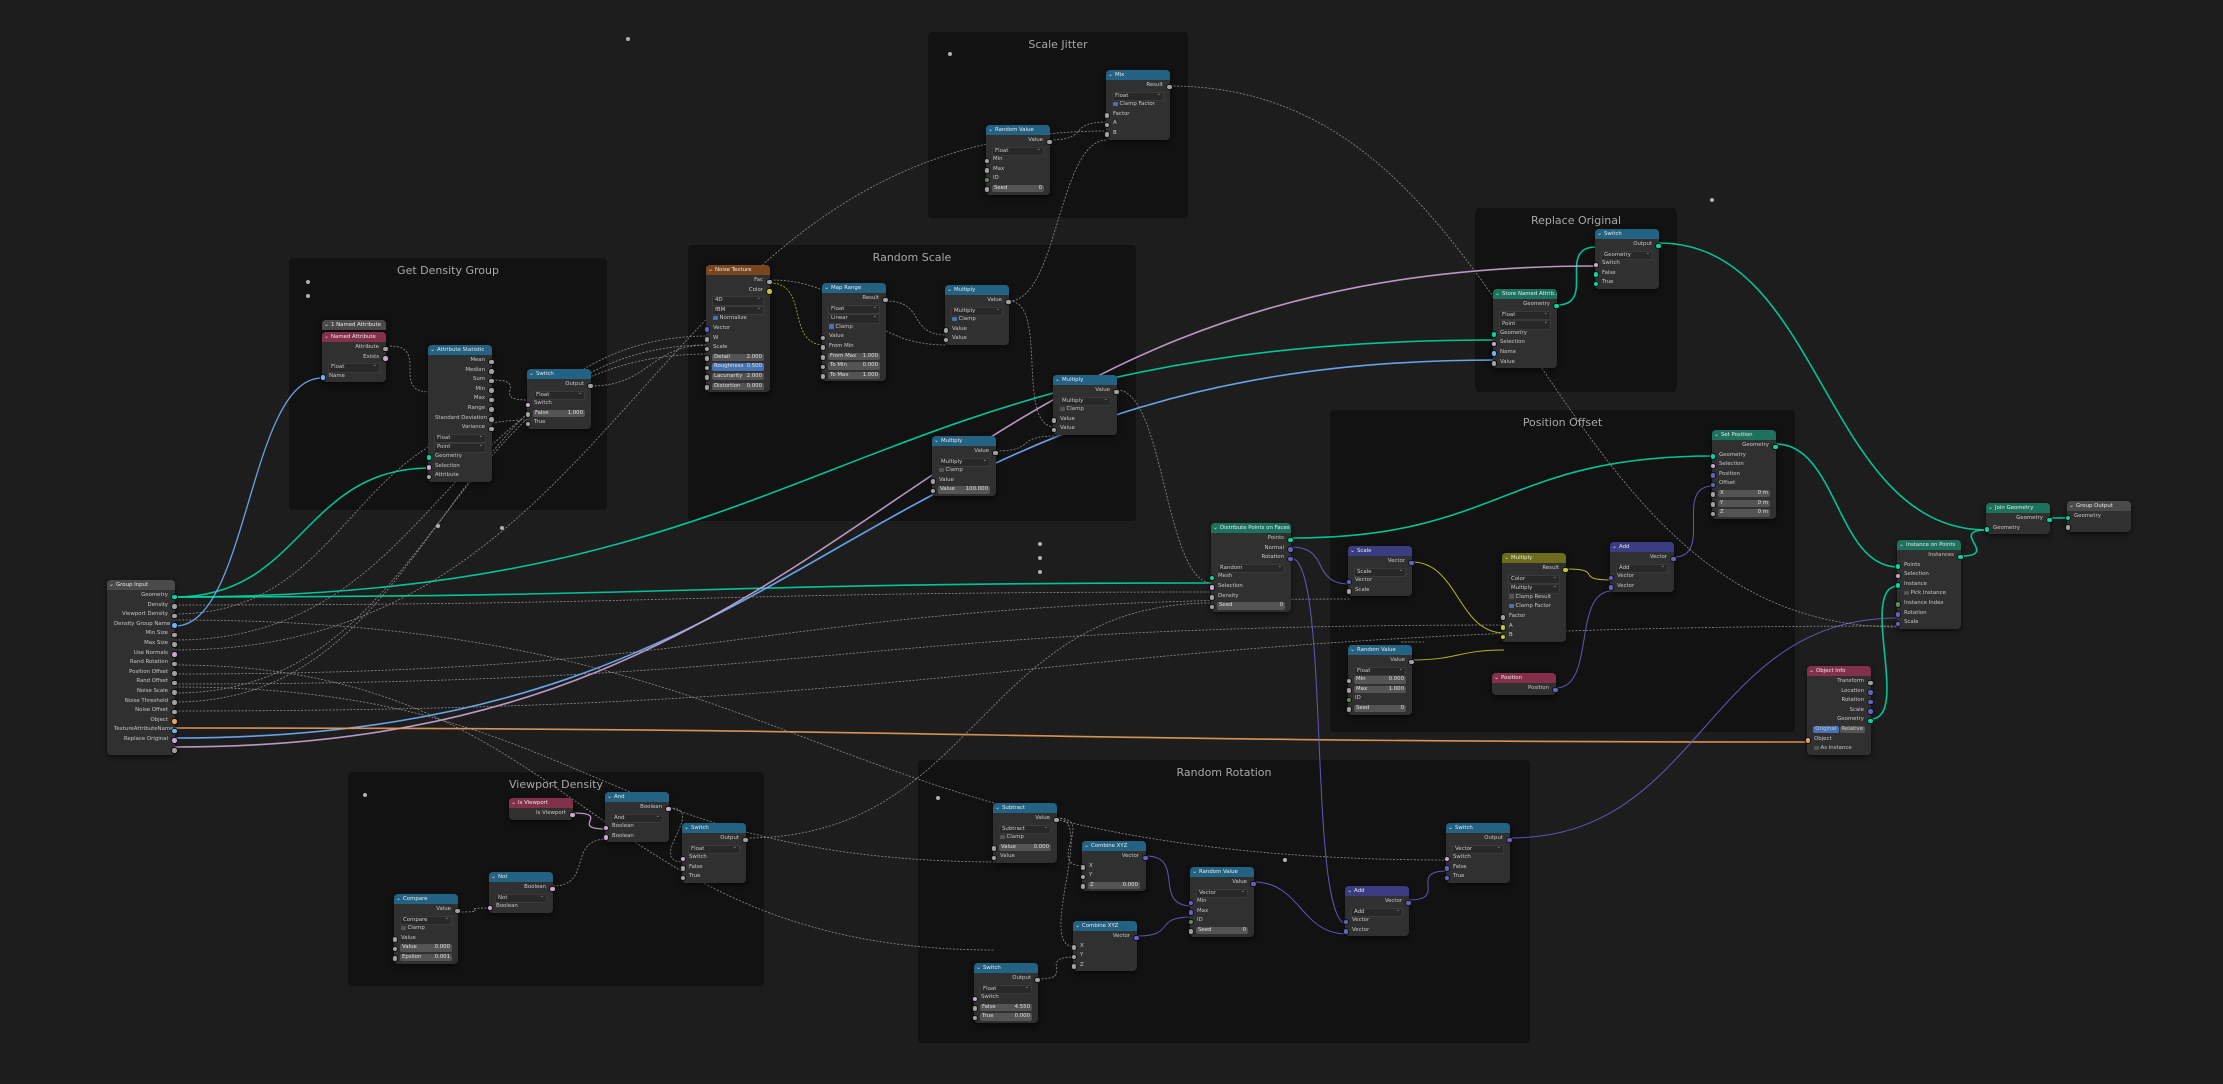 Image resolution: width=2223 pixels, height=1084 pixels. I want to click on toggle-original-button: Original, so click(1826, 729).